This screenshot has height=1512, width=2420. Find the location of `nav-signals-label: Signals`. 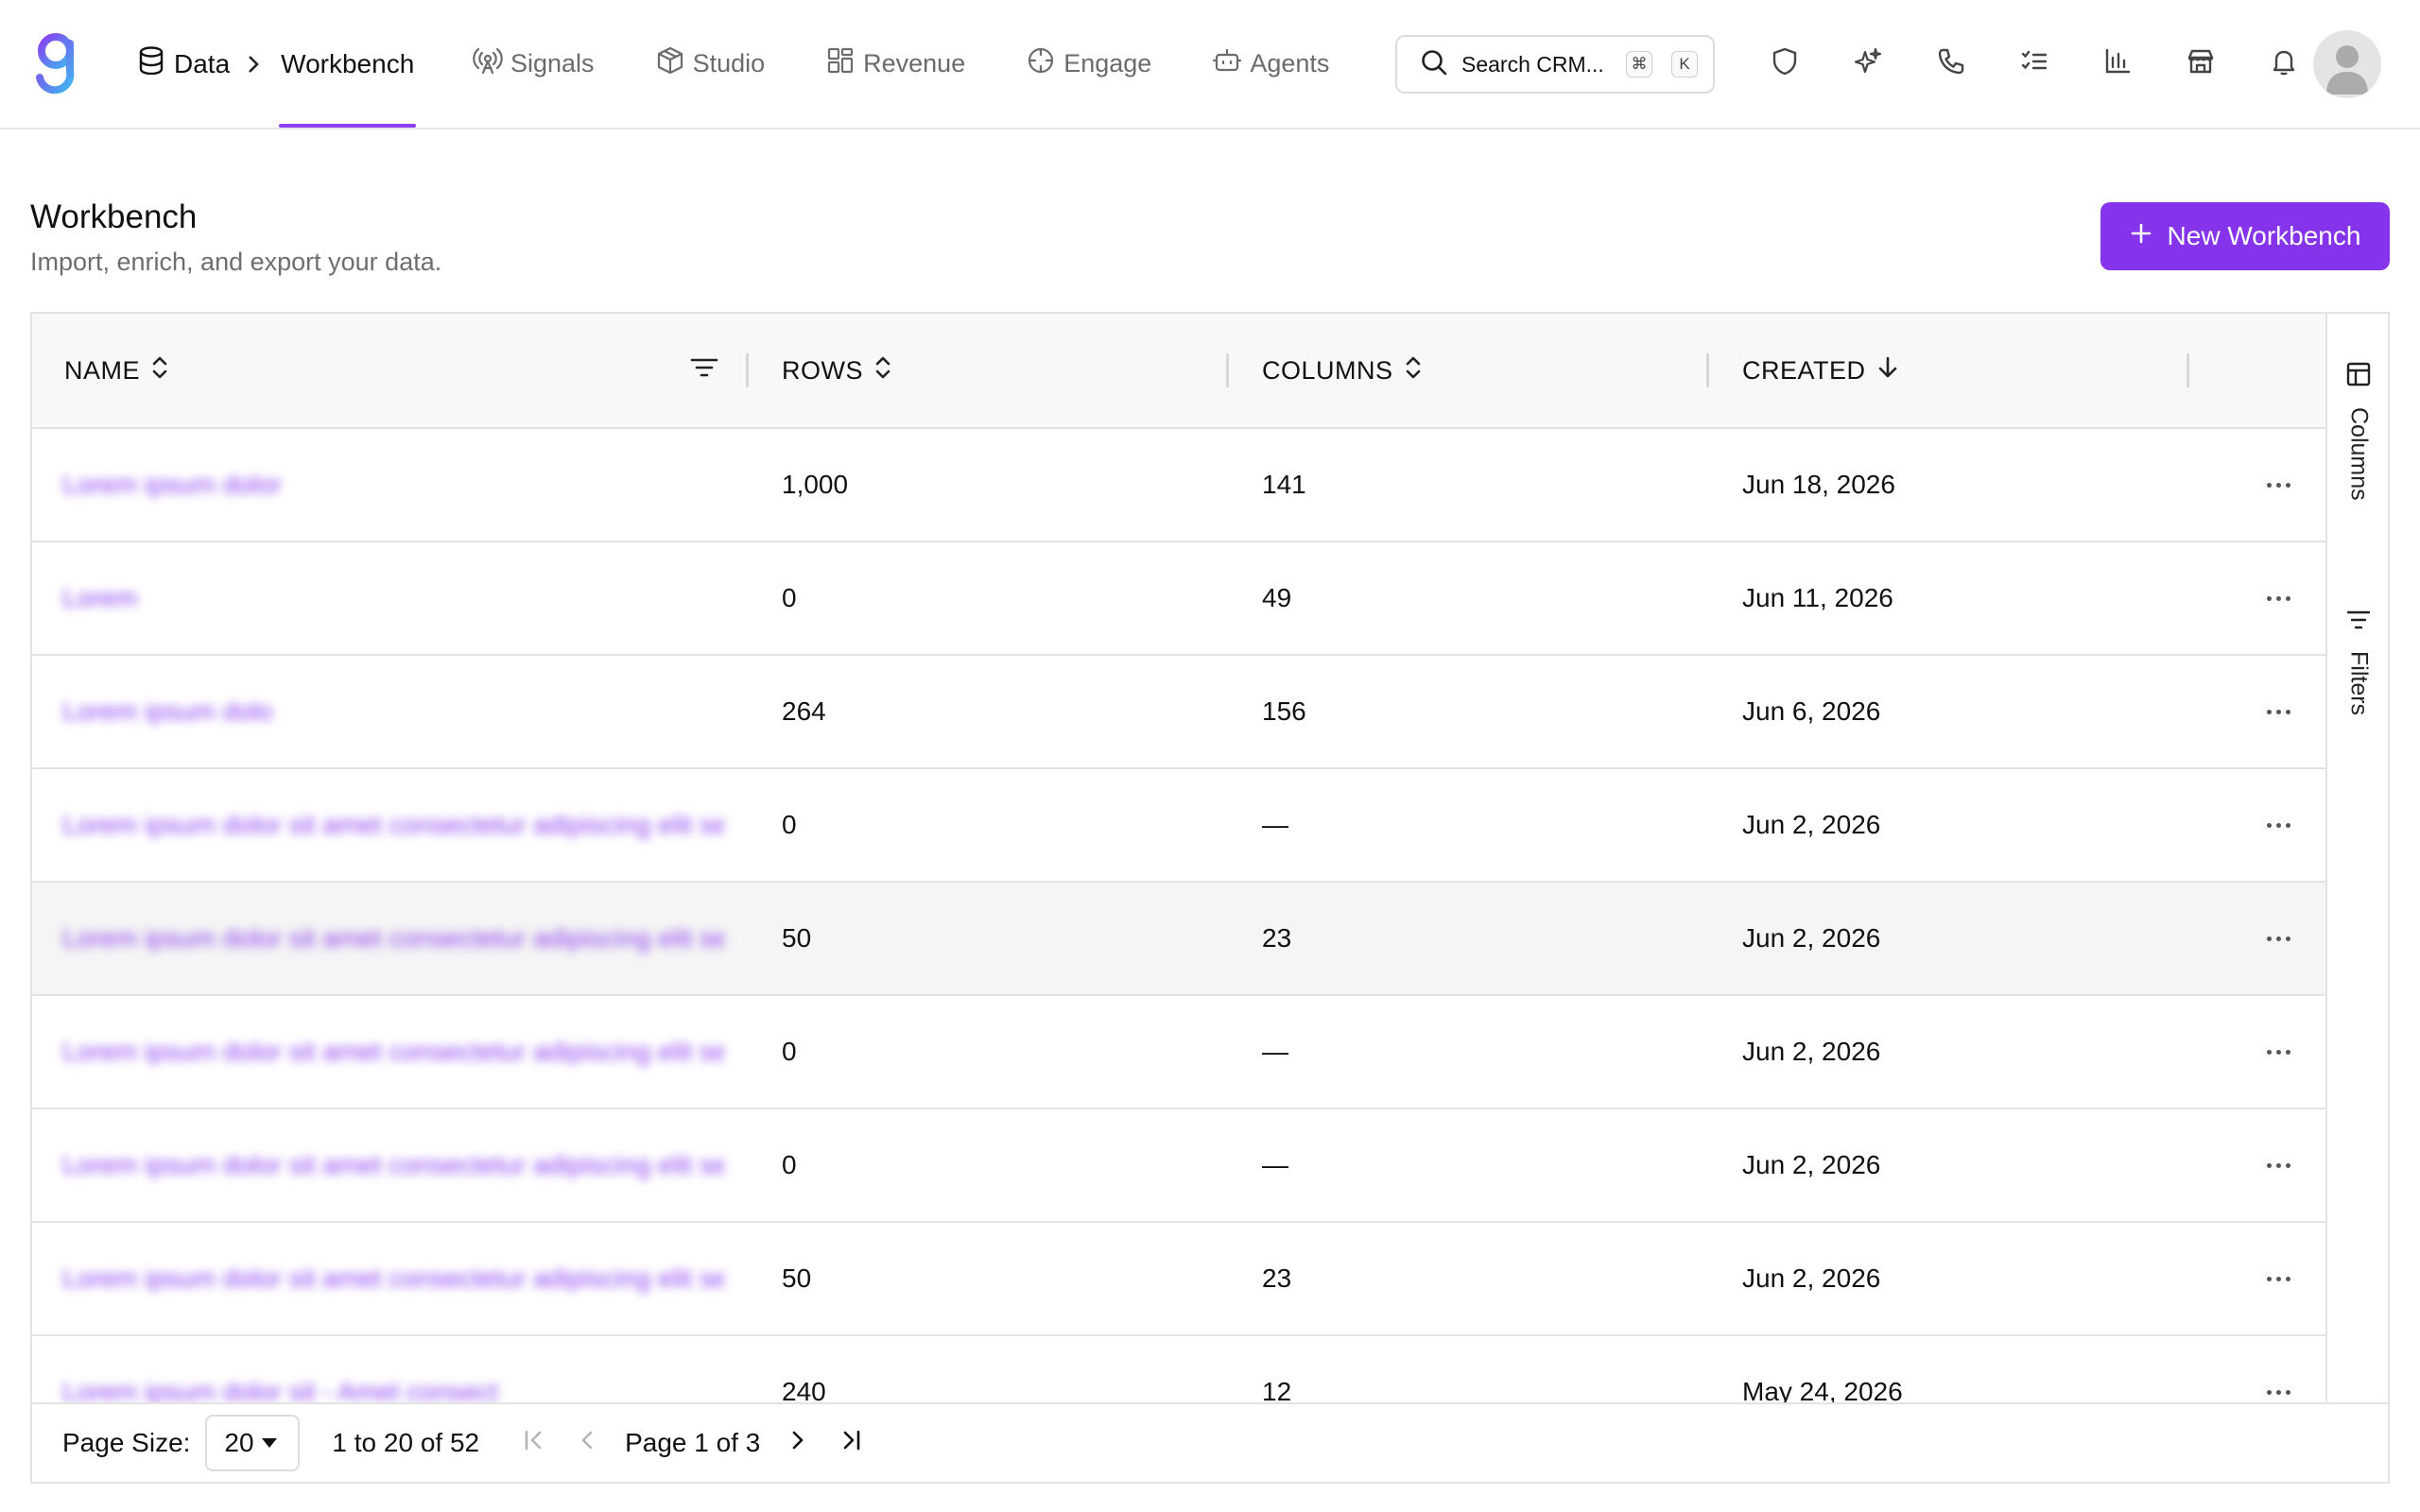

nav-signals-label: Signals is located at coordinates (552, 63).